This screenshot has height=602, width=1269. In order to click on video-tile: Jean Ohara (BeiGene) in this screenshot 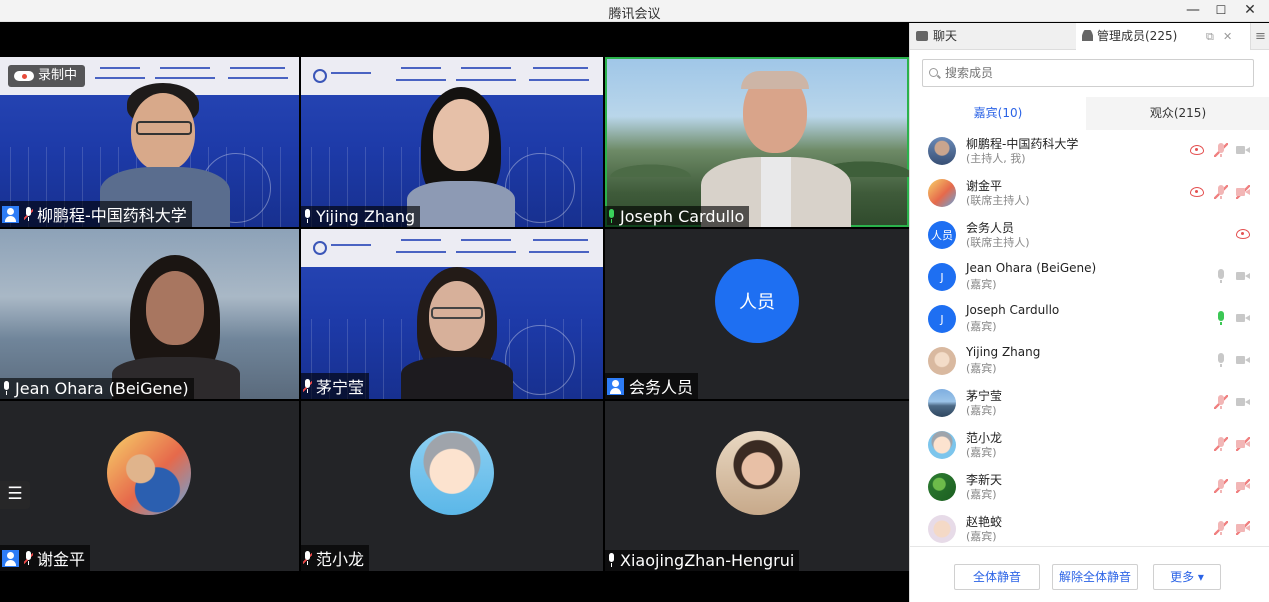, I will do `click(149, 314)`.